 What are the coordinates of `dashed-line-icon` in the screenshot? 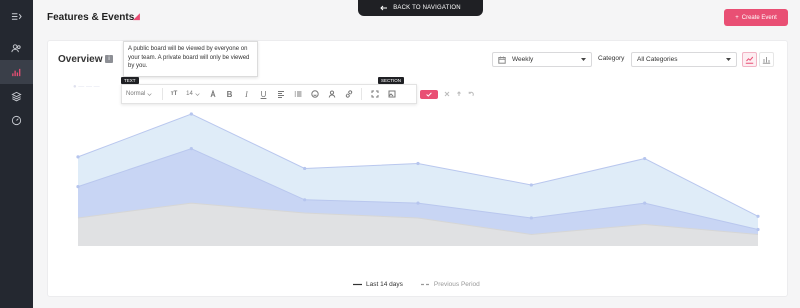 It's located at (425, 284).